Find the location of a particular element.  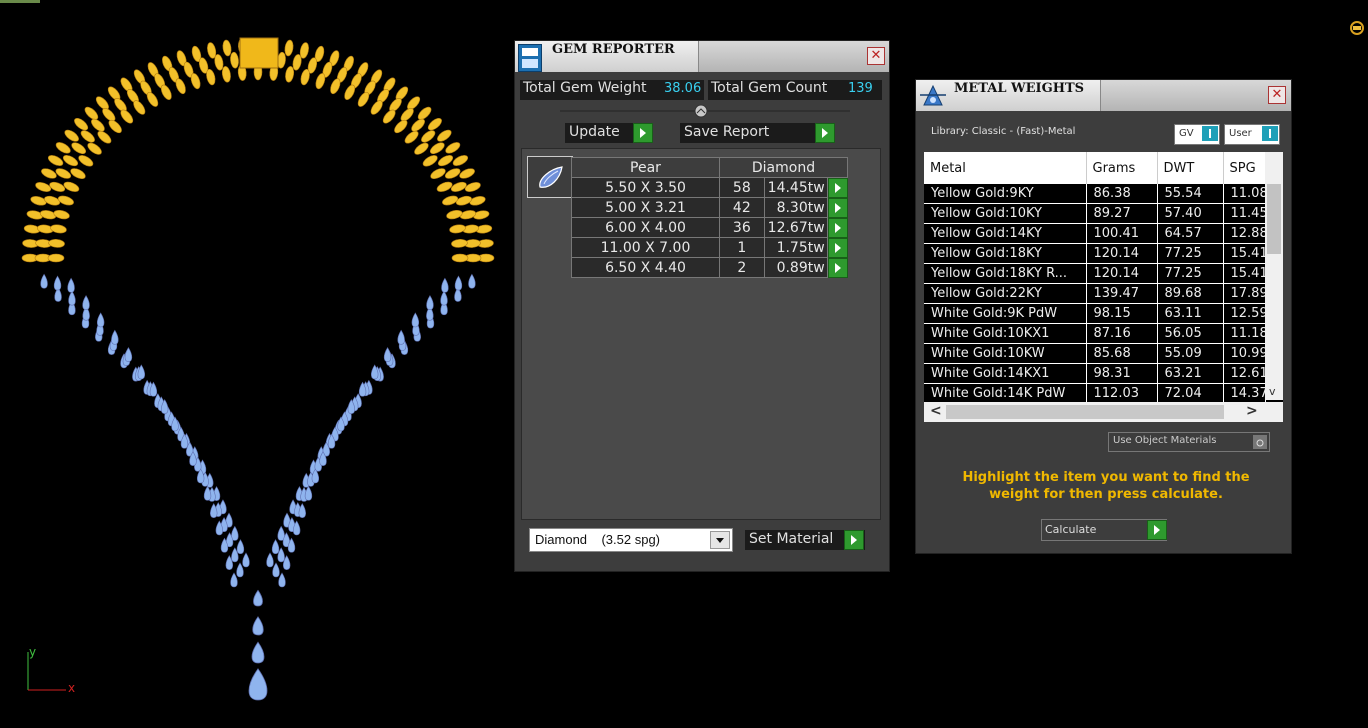

calculate-button: Calculate is located at coordinates (1104, 530).